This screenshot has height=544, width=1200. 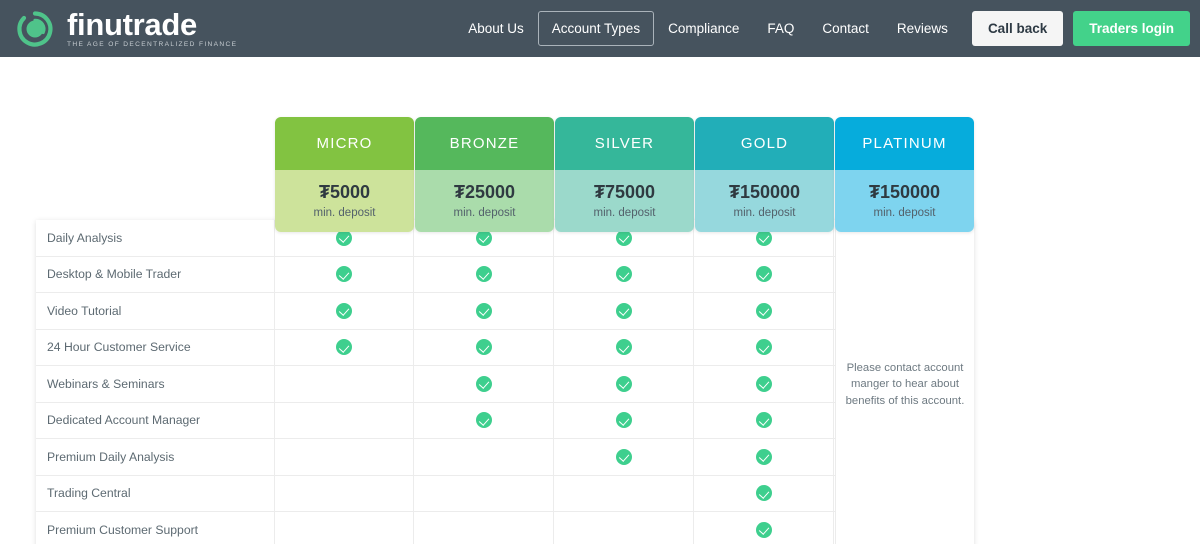 I want to click on circular-ring-logo-icon, so click(x=35, y=28).